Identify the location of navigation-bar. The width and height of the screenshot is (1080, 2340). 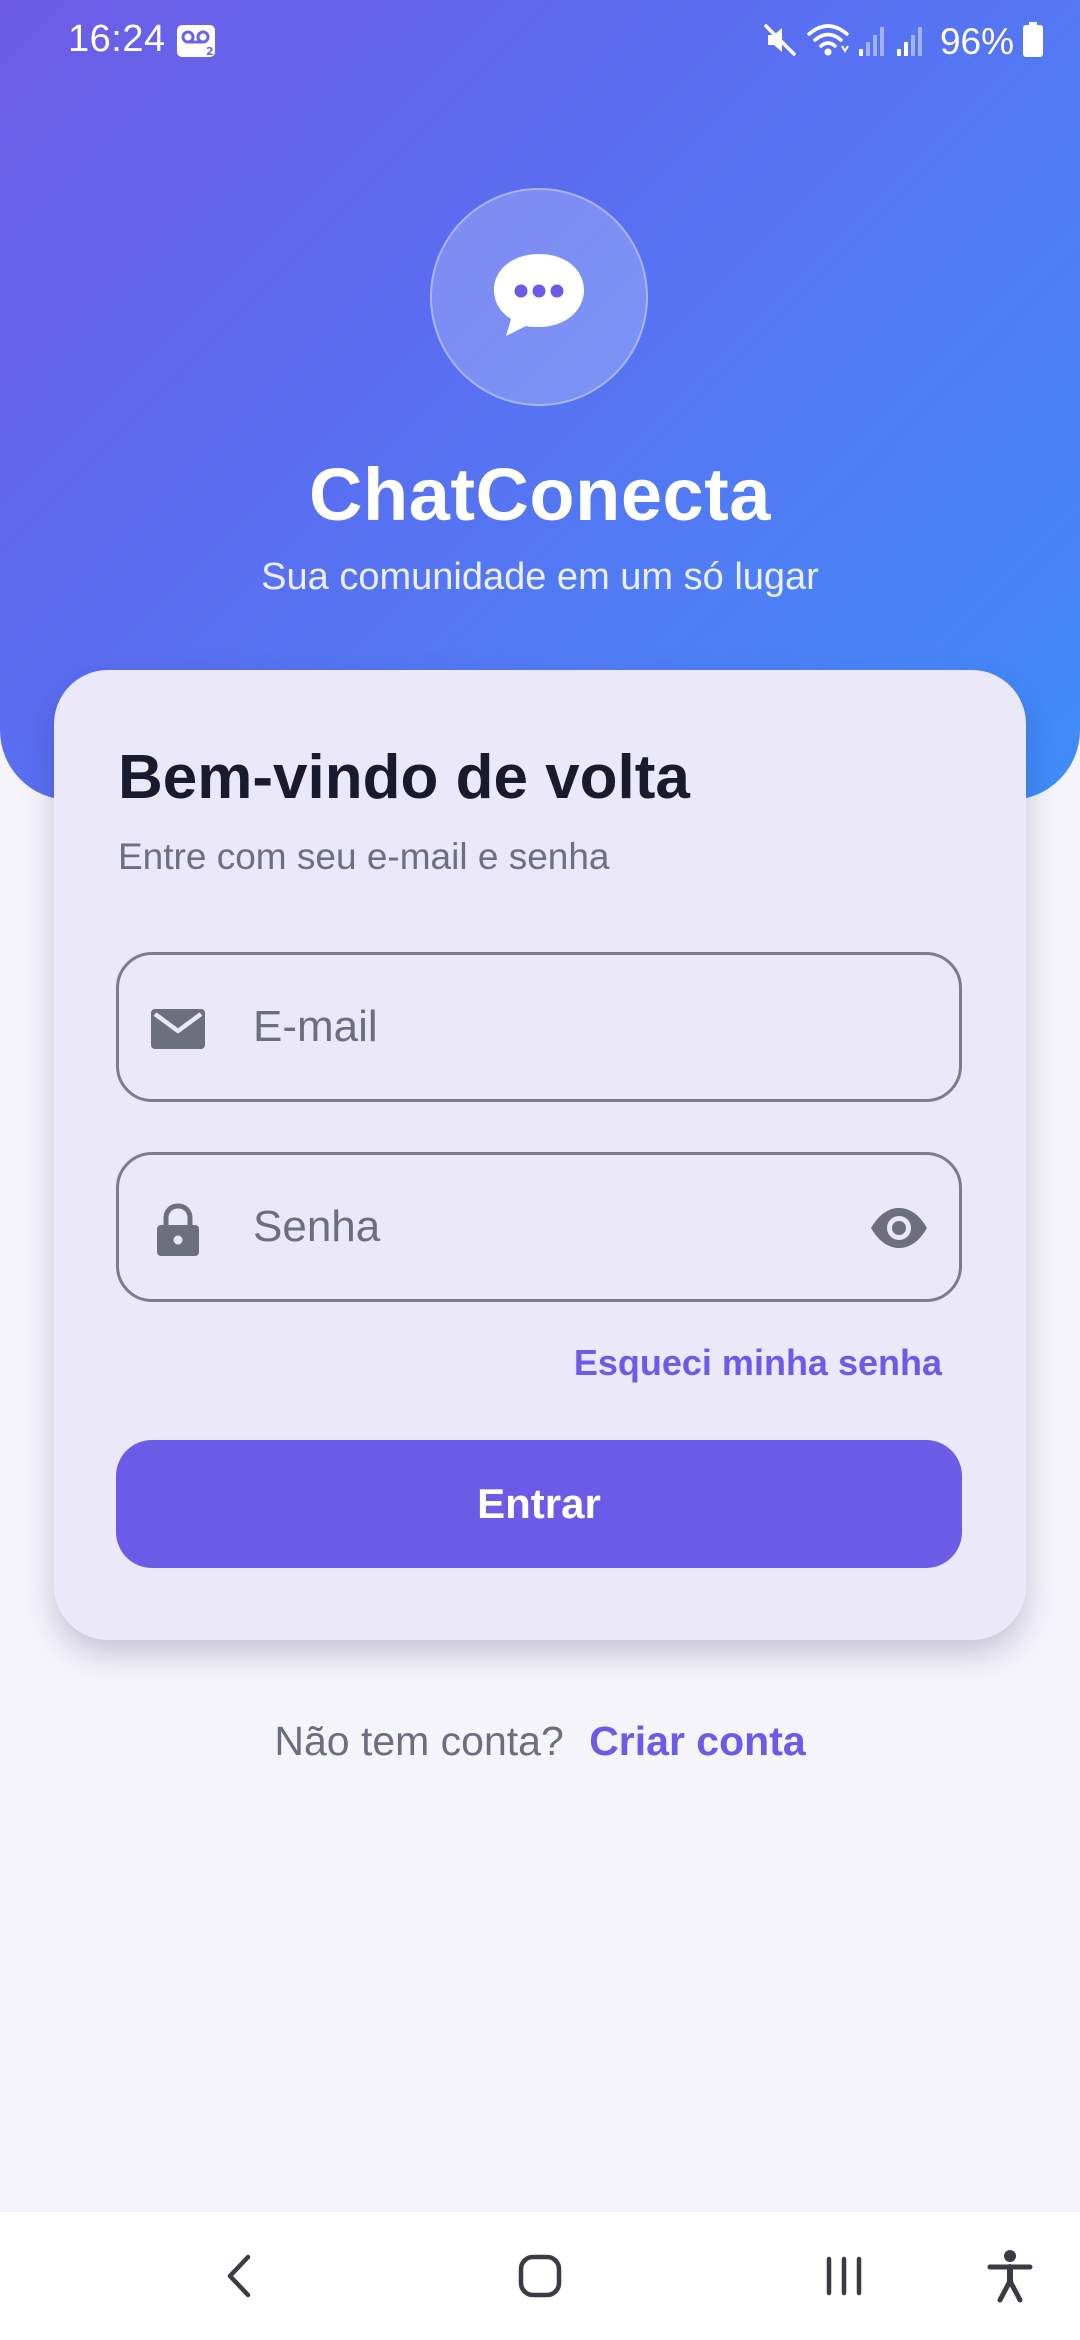
(540, 2276).